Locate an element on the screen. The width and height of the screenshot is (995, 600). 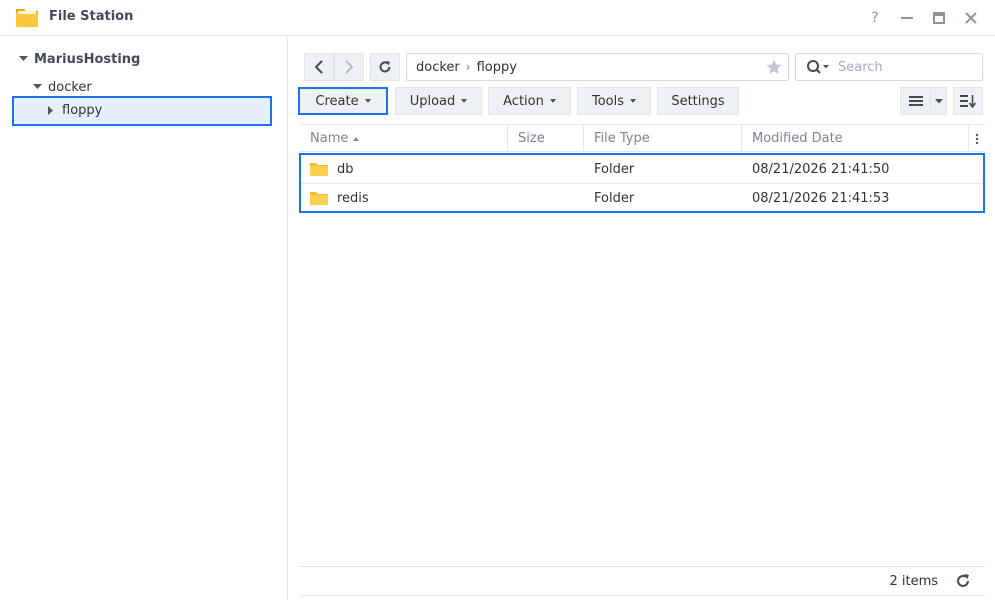
back-button is located at coordinates (319, 67).